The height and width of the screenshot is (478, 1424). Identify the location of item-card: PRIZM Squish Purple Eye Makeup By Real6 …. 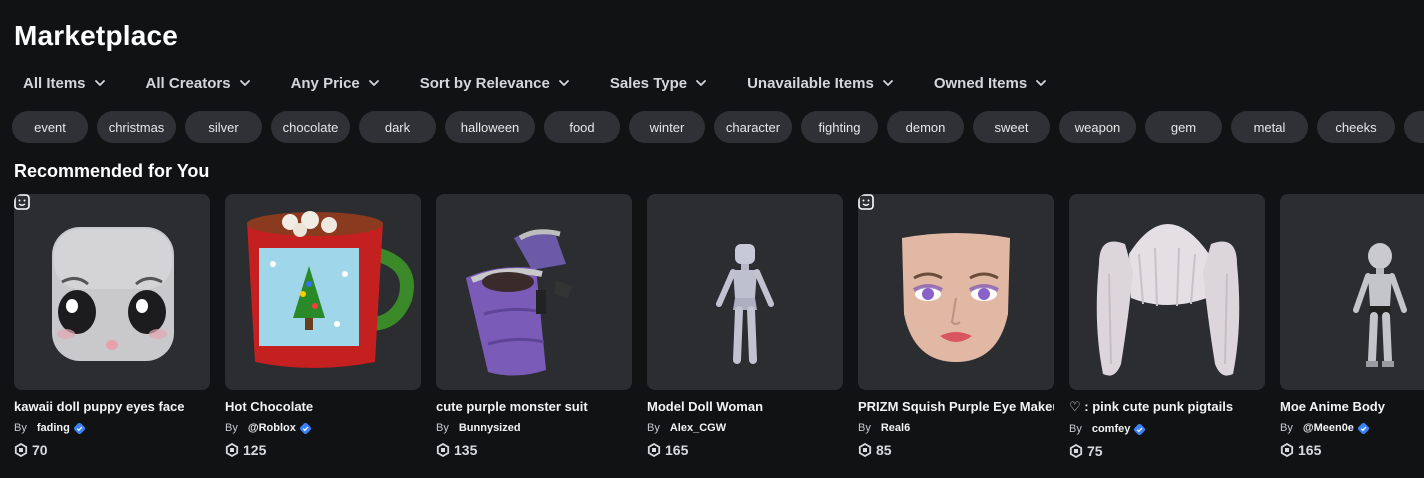
(956, 326).